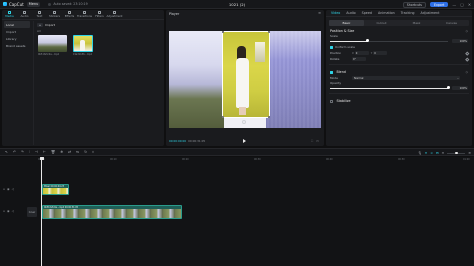 Image resolution: width=474 pixels, height=266 pixels. What do you see at coordinates (17, 38) in the screenshot?
I see `sidebar-item-library: Library` at bounding box center [17, 38].